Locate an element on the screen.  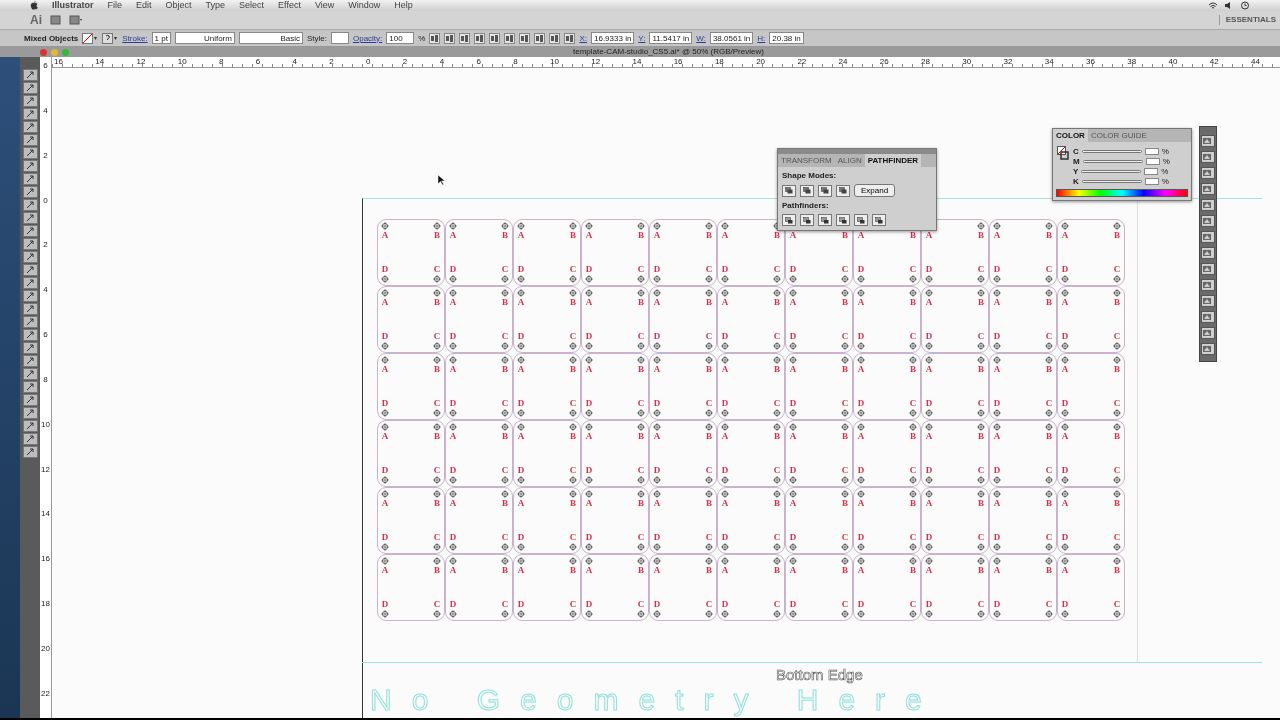
stroke-weight-field: 1 pt is located at coordinates (161, 38).